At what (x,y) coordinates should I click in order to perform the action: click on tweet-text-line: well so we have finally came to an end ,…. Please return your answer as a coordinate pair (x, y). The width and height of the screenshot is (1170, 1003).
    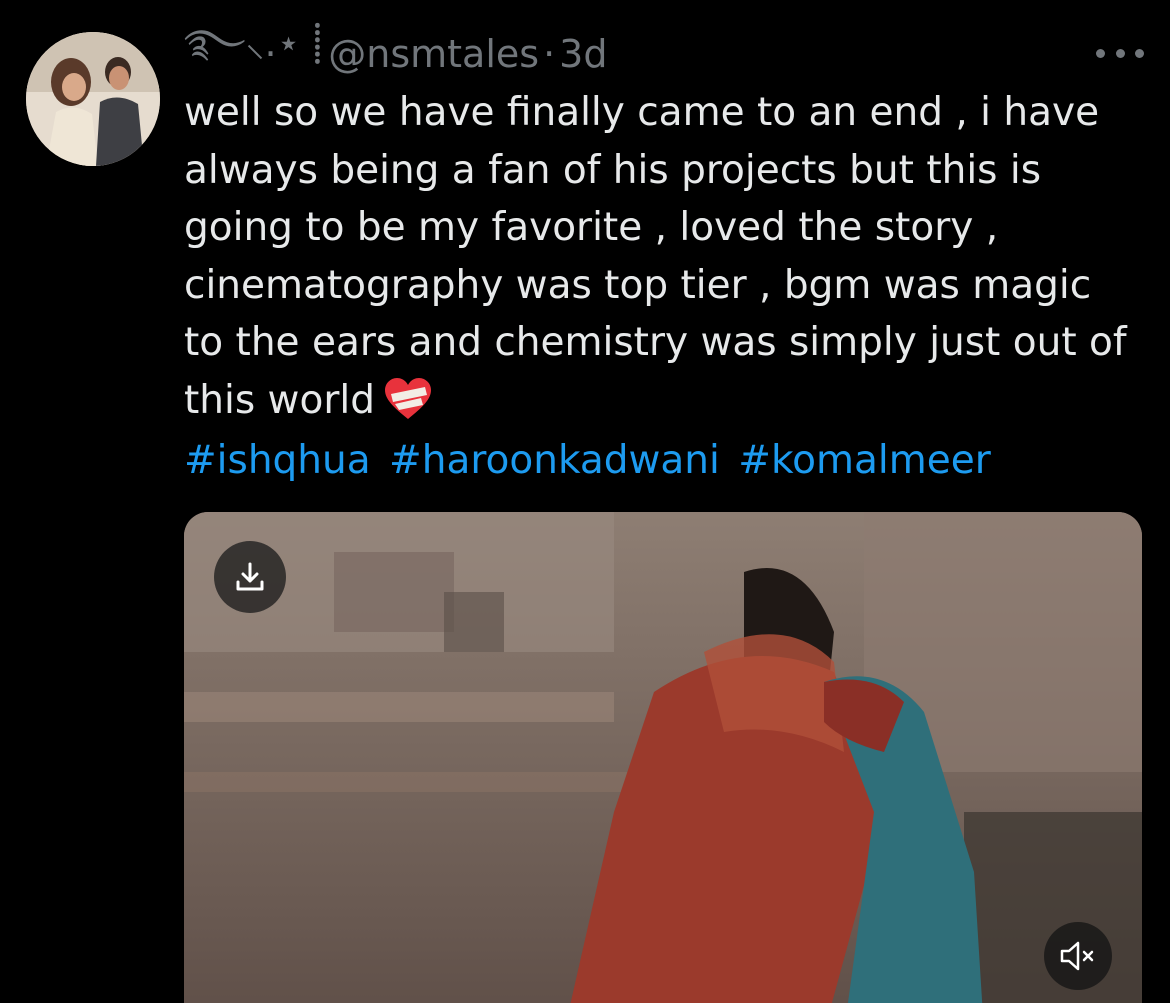
    Looking at the image, I should click on (642, 112).